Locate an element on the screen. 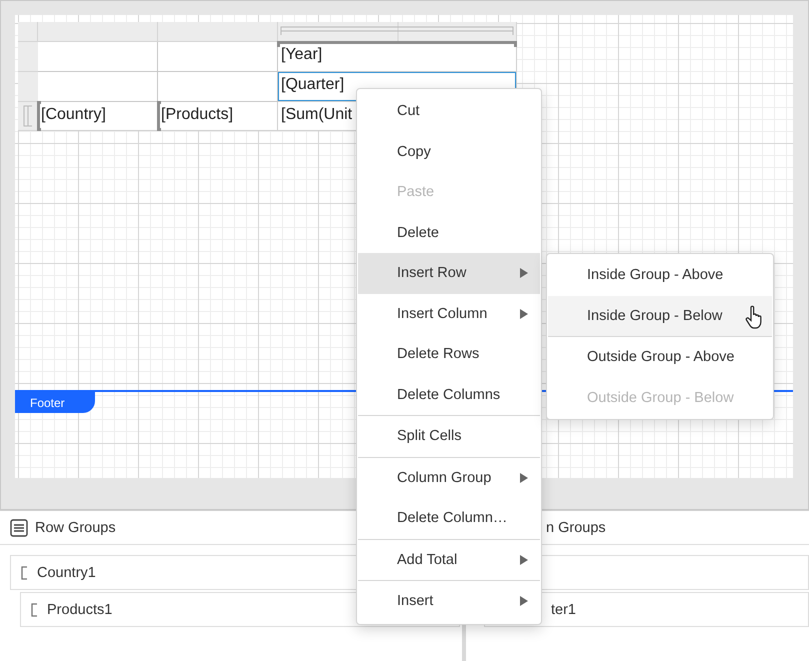 This screenshot has height=661, width=809. menu-item: Column Group is located at coordinates (449, 477).